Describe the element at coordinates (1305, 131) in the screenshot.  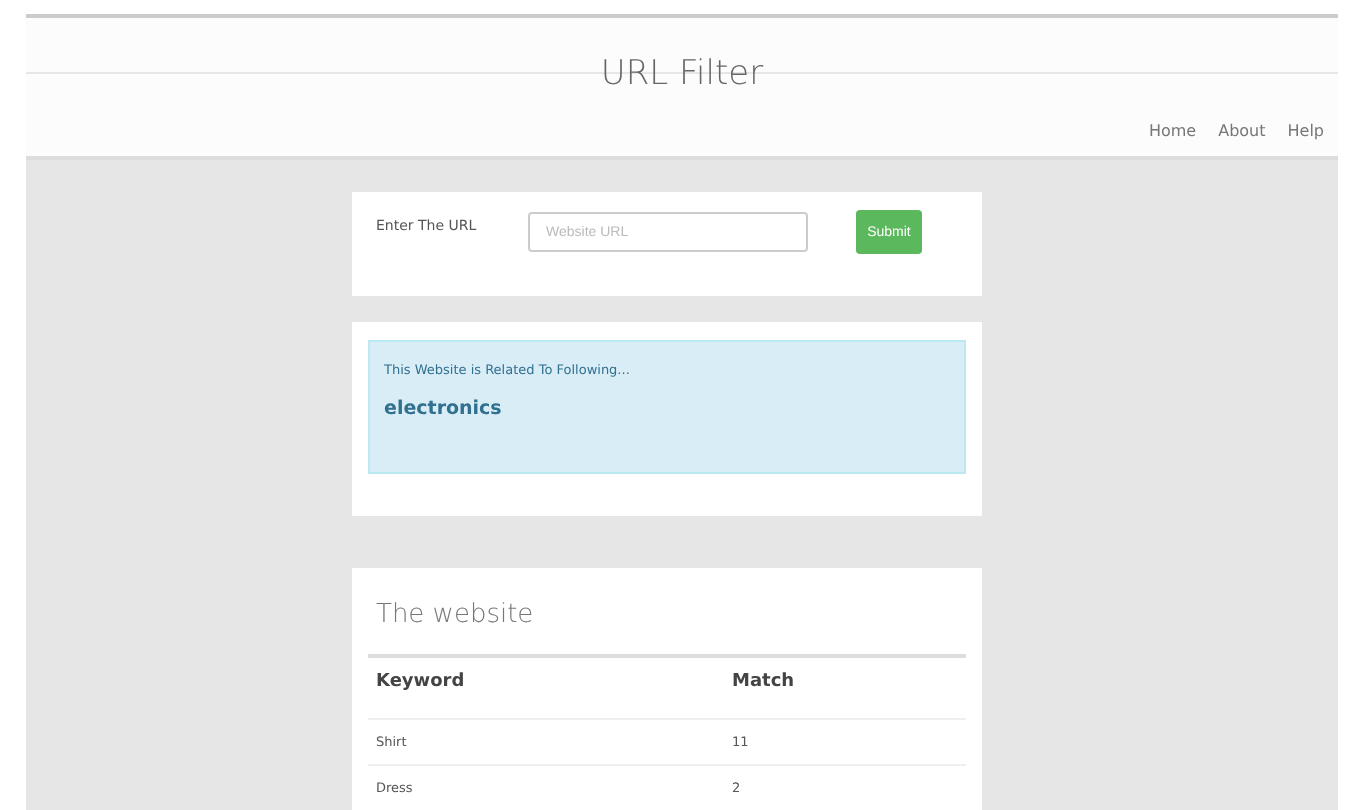
I see `nav-link: Help` at that location.